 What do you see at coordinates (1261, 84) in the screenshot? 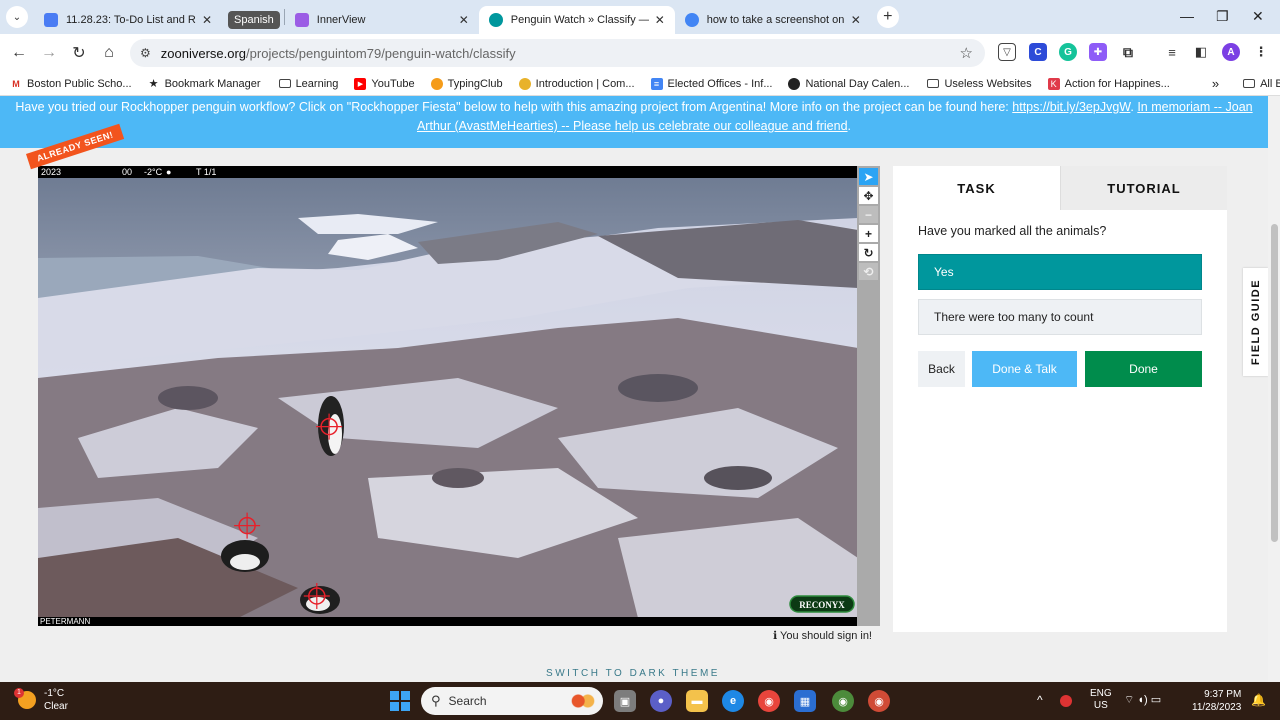
I see `all-bookmarks-button: All Bookmarks` at bounding box center [1261, 84].